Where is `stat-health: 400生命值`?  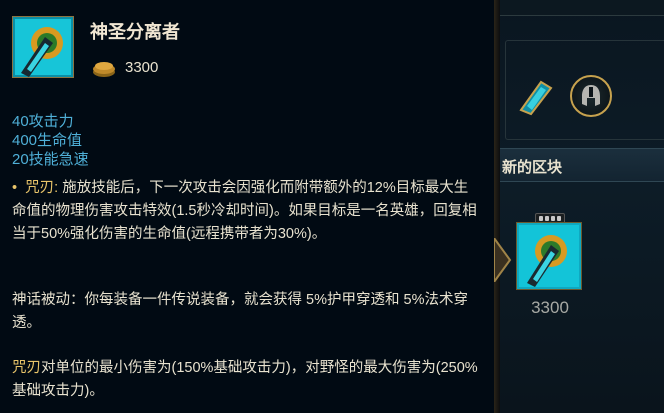
stat-health: 400生命值 is located at coordinates (47, 140).